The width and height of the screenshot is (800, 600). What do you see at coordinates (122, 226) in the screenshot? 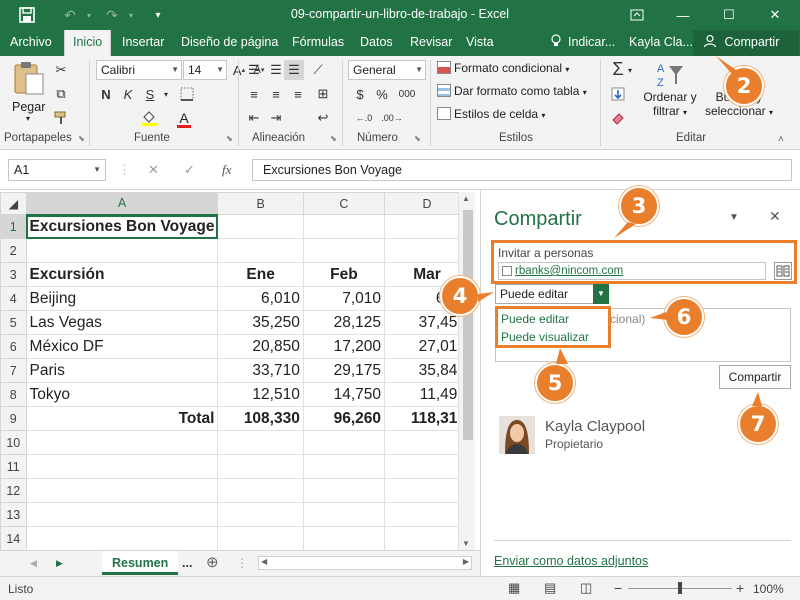
I see `cell-a1: Excursiones Bon Voyage` at bounding box center [122, 226].